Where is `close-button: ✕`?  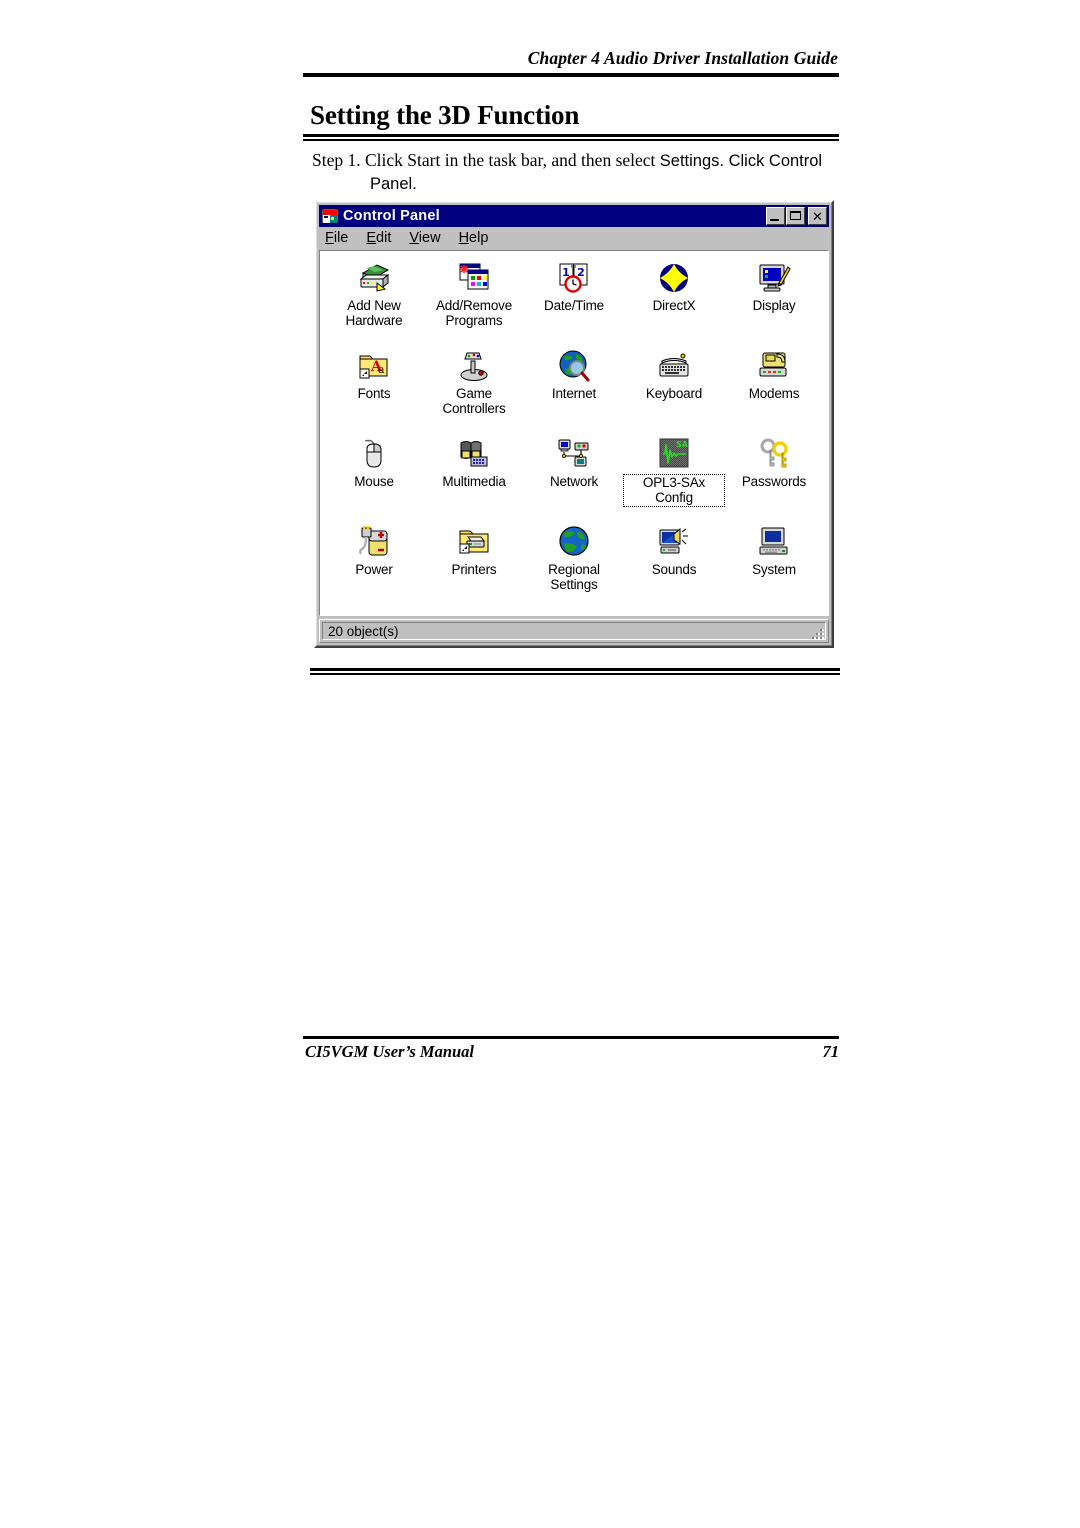 close-button: ✕ is located at coordinates (817, 216).